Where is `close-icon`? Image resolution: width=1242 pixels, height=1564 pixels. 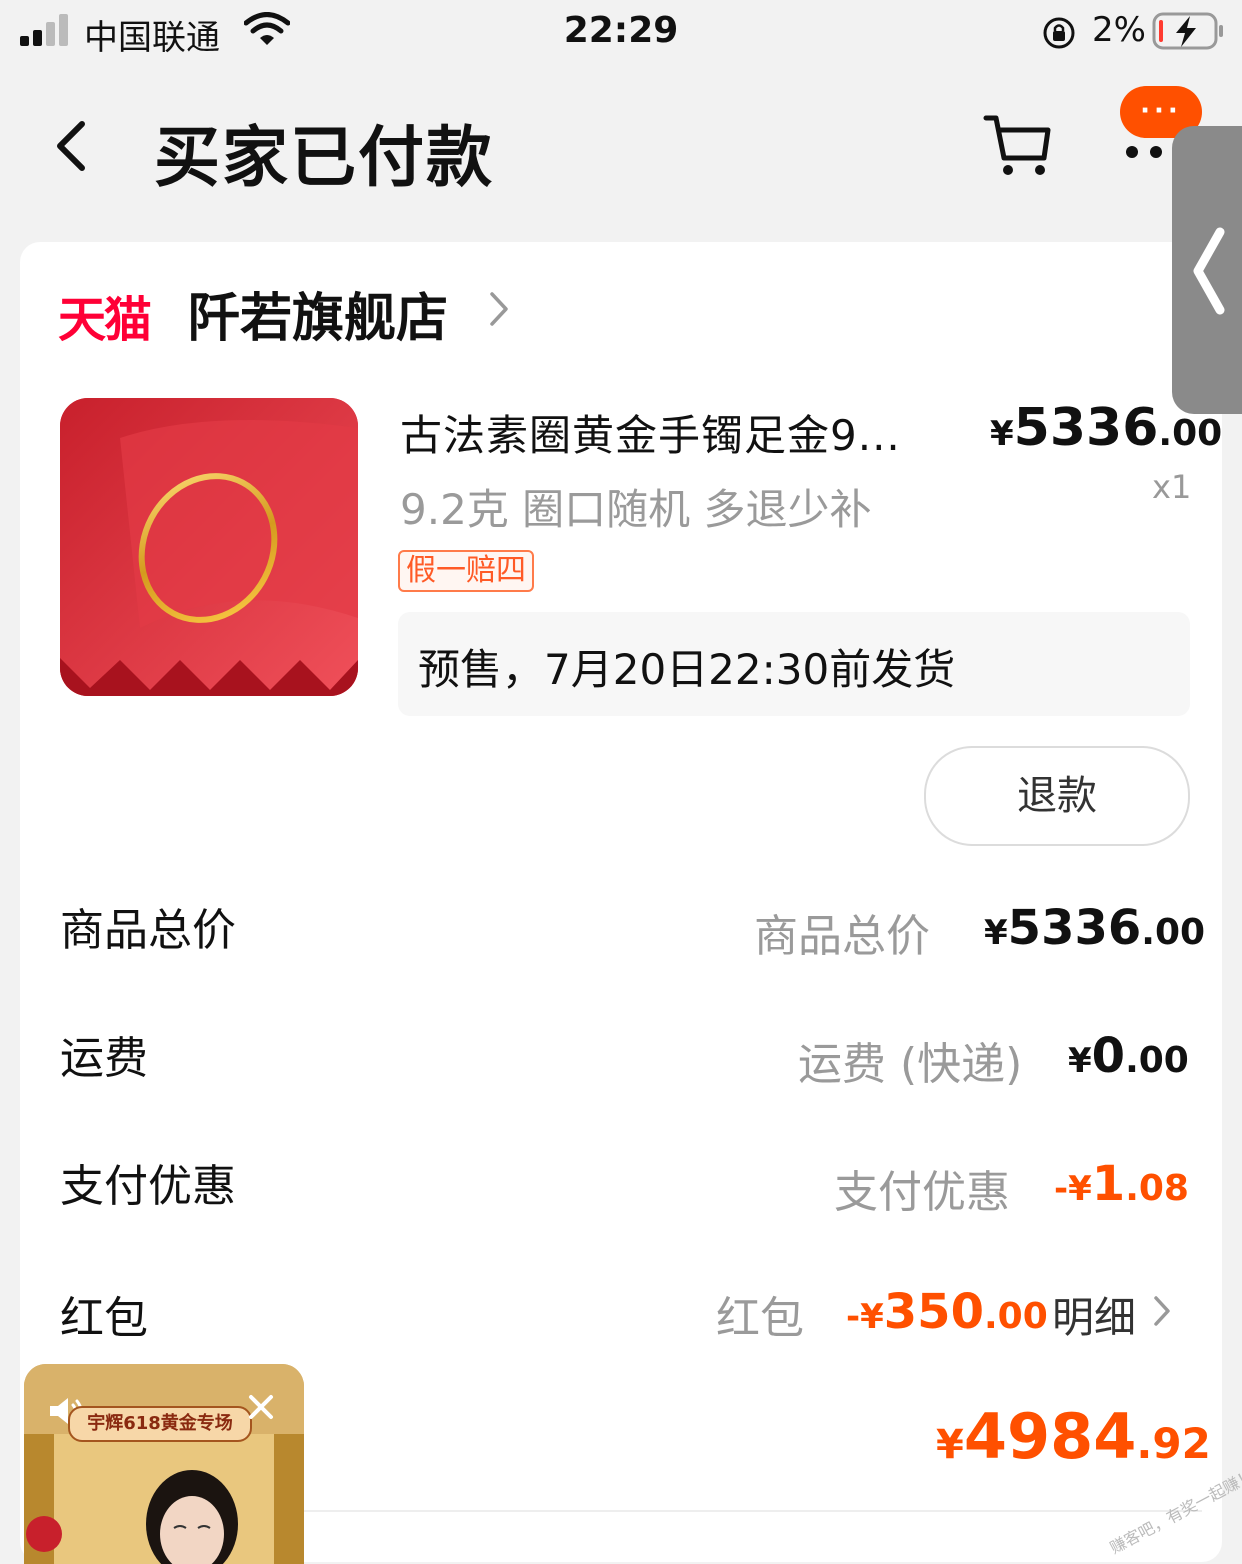
close-icon is located at coordinates (261, 1407).